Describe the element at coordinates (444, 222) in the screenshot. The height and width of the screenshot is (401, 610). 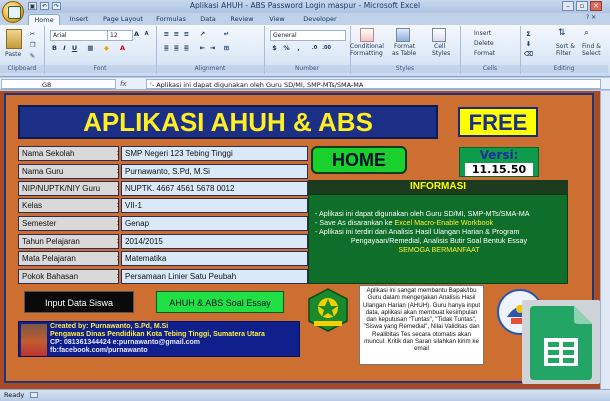
I see `info-saveas-highlight: Excel Macro-Enable Workbook` at that location.